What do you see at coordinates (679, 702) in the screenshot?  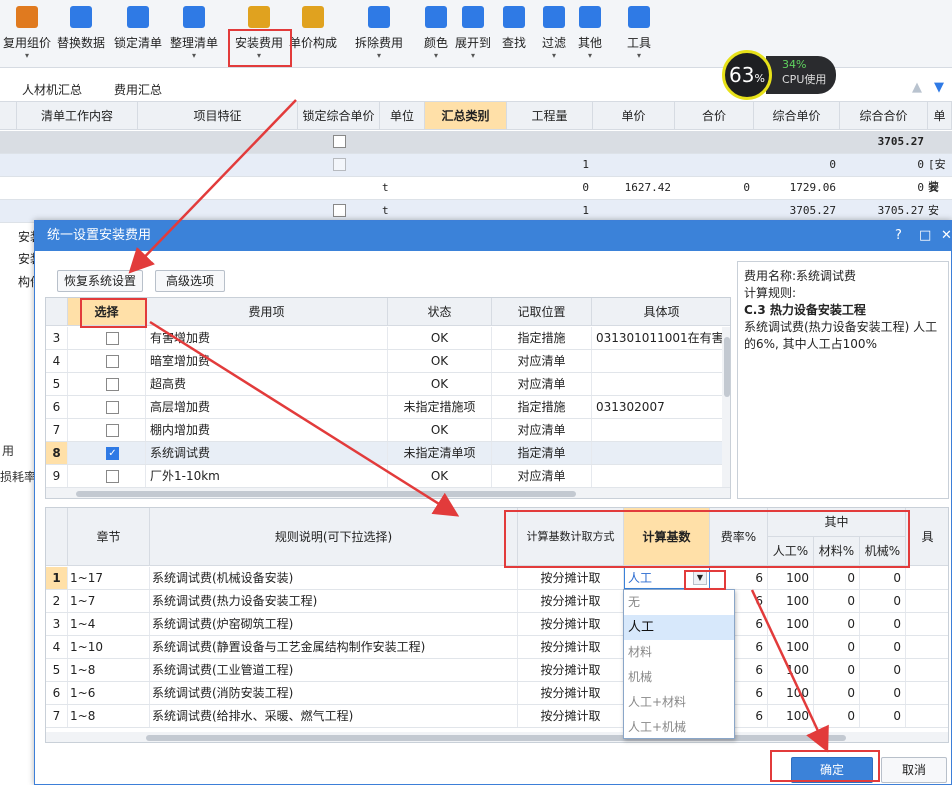 I see `dropdown-option: 人工+材料` at bounding box center [679, 702].